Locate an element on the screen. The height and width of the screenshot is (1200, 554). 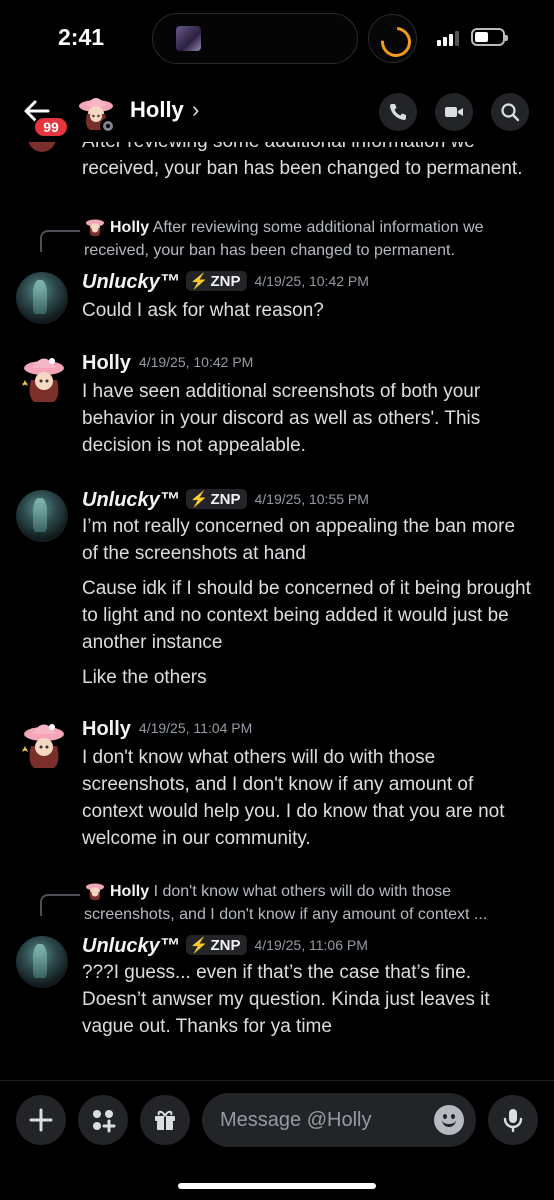
voice-call-button is located at coordinates (398, 112).